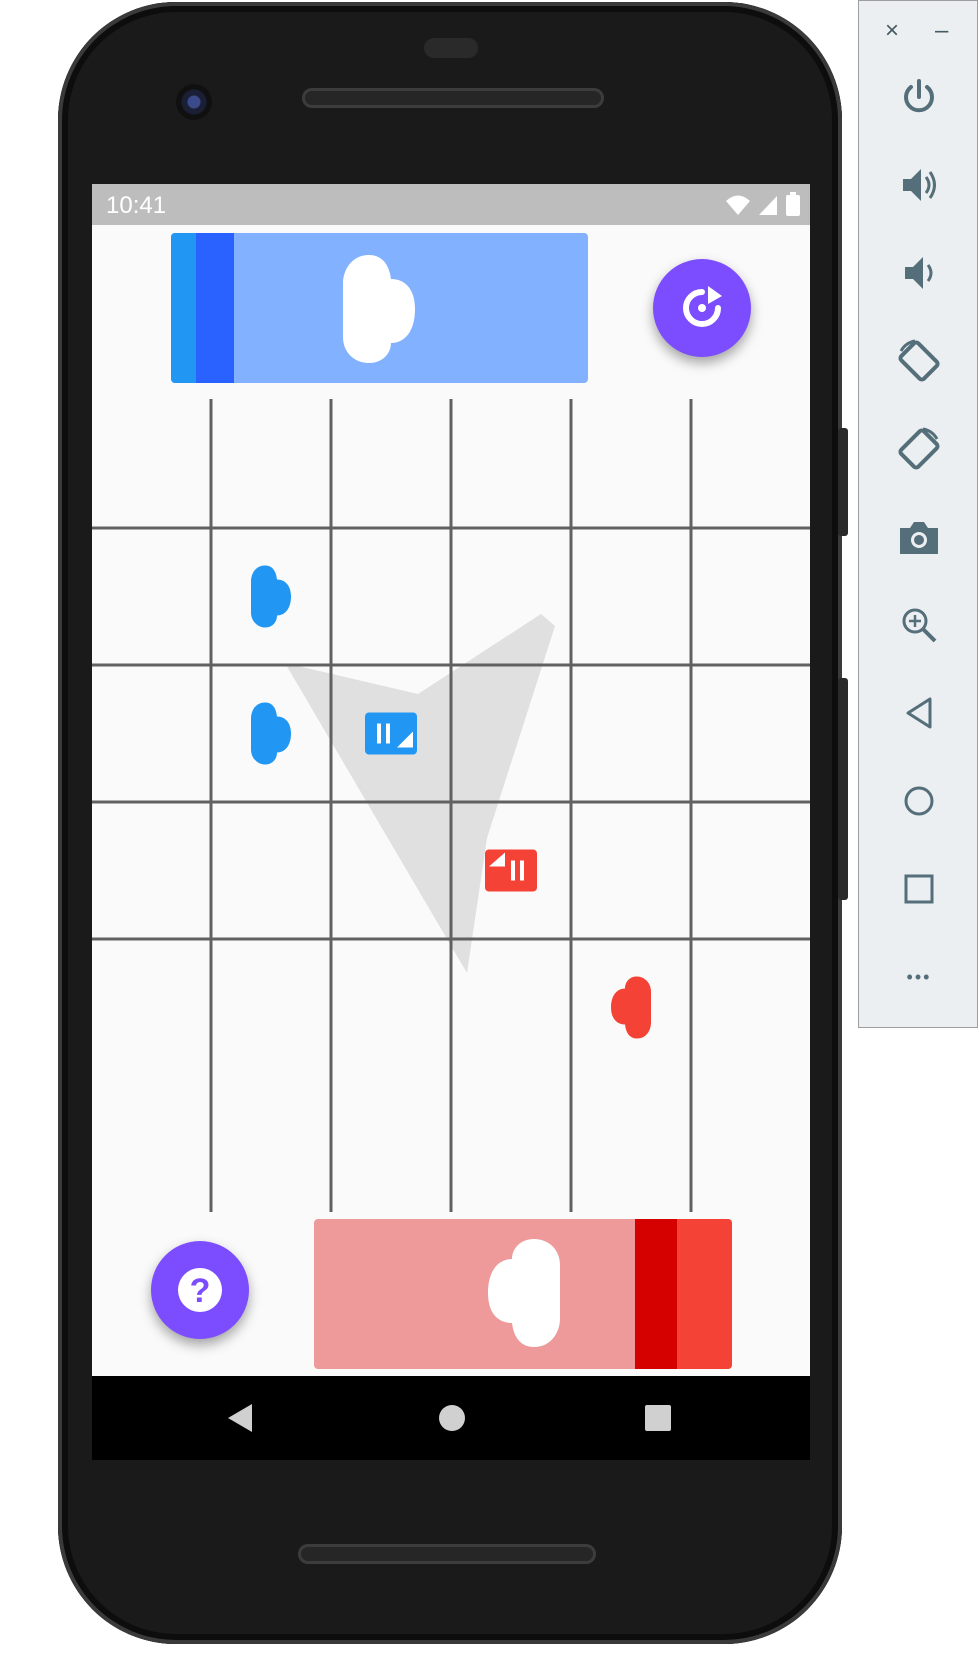 This screenshot has width=980, height=1680. Describe the element at coordinates (892, 31) in the screenshot. I see `close-button: ×` at that location.